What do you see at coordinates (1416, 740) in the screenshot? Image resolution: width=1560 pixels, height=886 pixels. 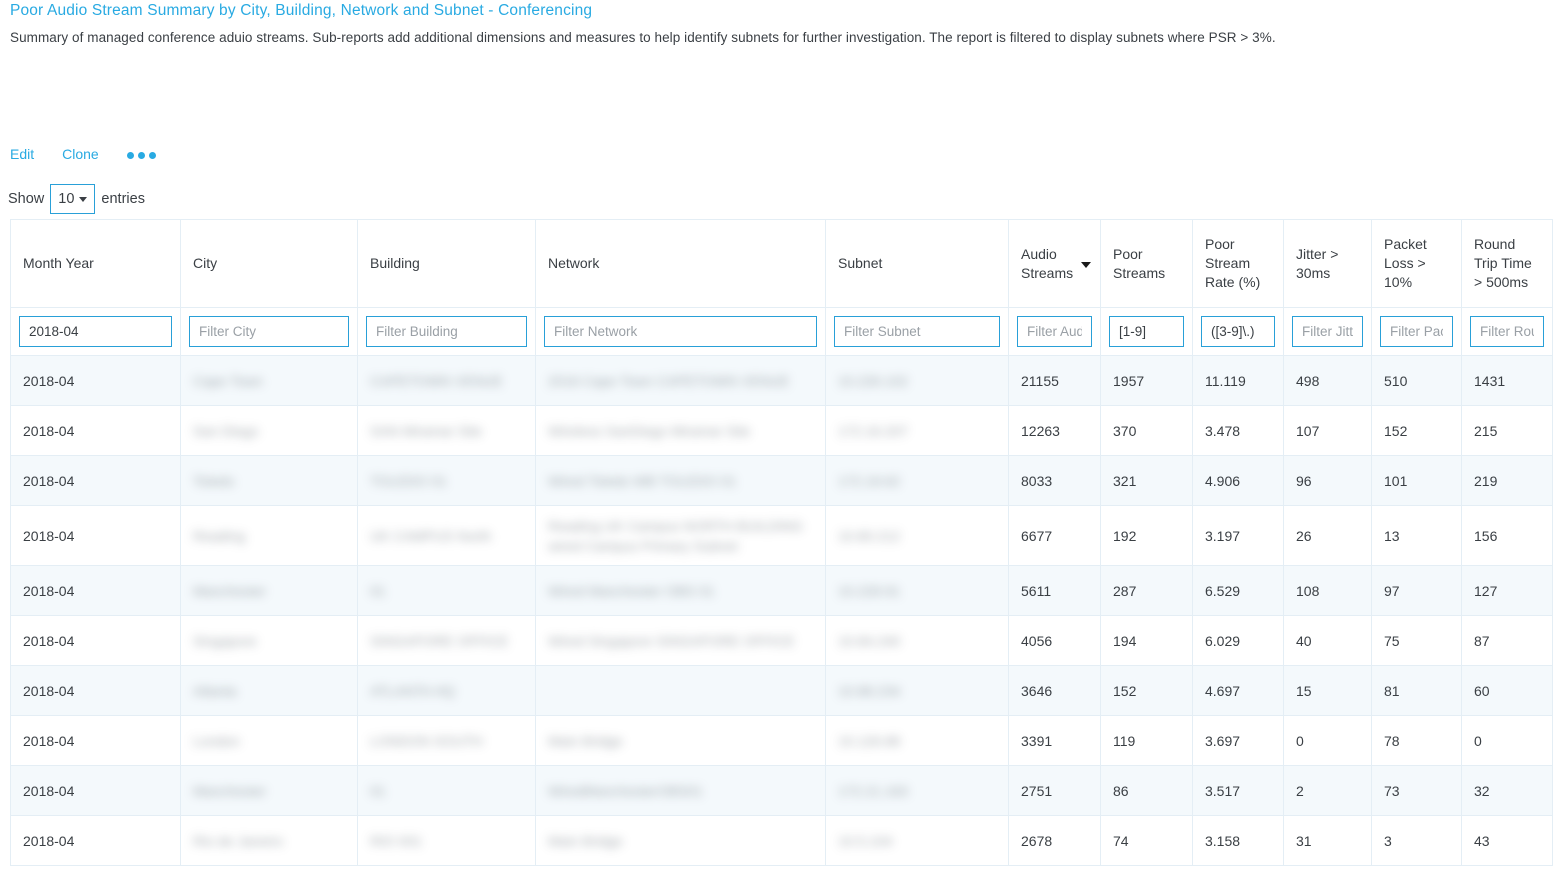 I see `cell-packet-loss: 78` at bounding box center [1416, 740].